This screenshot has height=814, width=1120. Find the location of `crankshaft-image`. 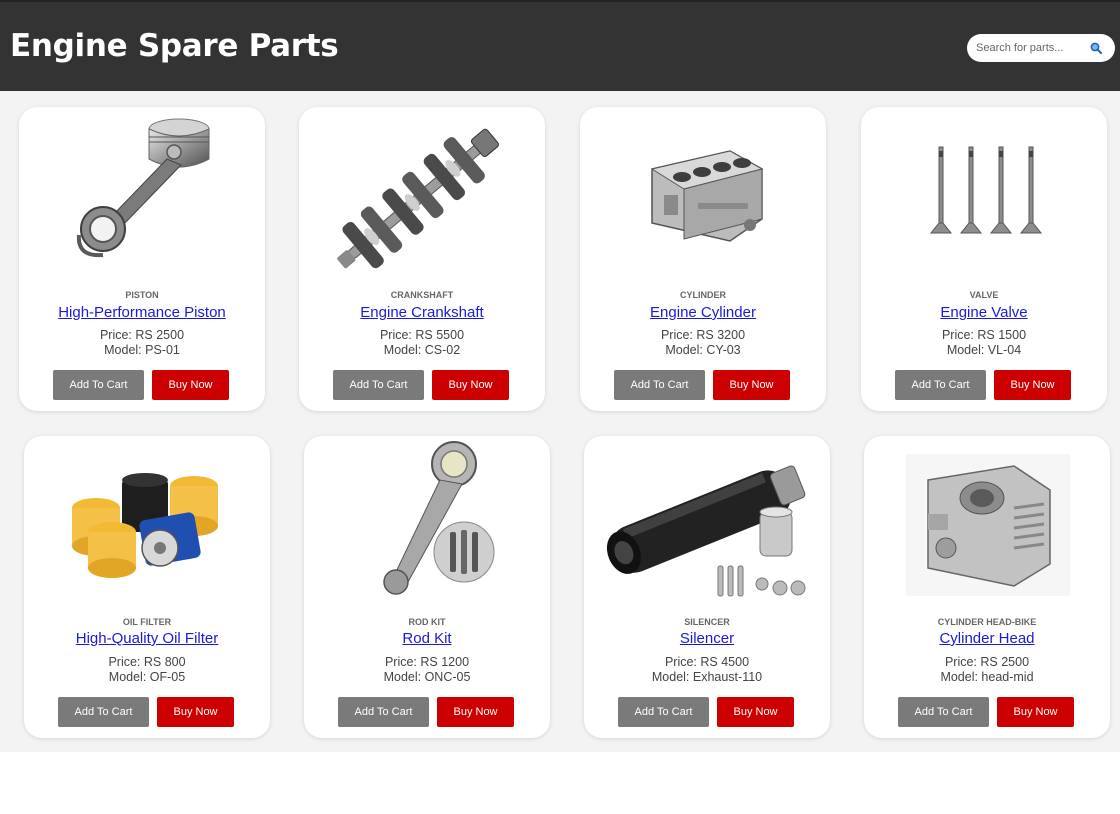

crankshaft-image is located at coordinates (422, 194).